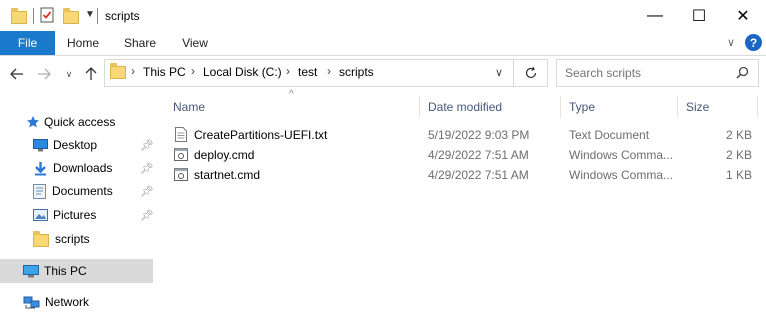  Describe the element at coordinates (731, 42) in the screenshot. I see `expand-ribbon-chevron-icon: ∨` at that location.